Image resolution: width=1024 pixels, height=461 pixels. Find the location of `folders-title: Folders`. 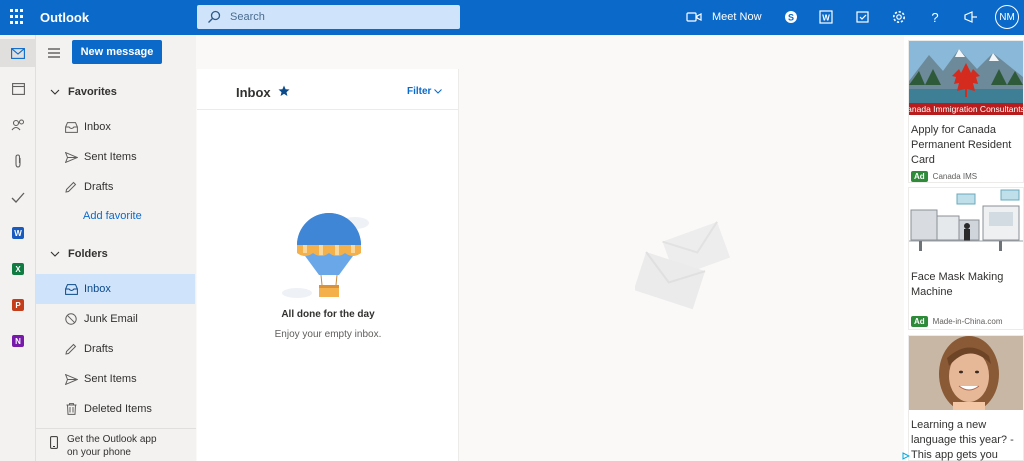

folders-title: Folders is located at coordinates (88, 254).